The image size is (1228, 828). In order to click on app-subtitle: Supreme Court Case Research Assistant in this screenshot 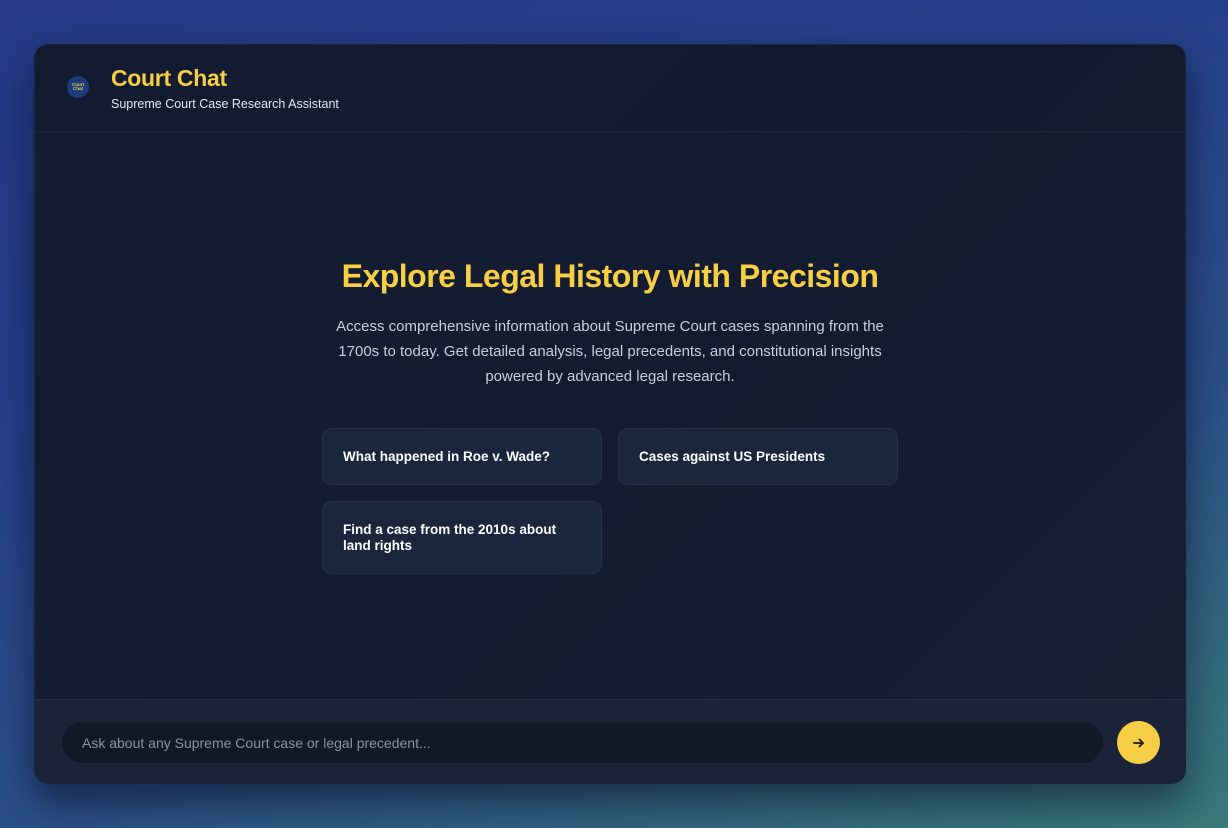, I will do `click(225, 104)`.